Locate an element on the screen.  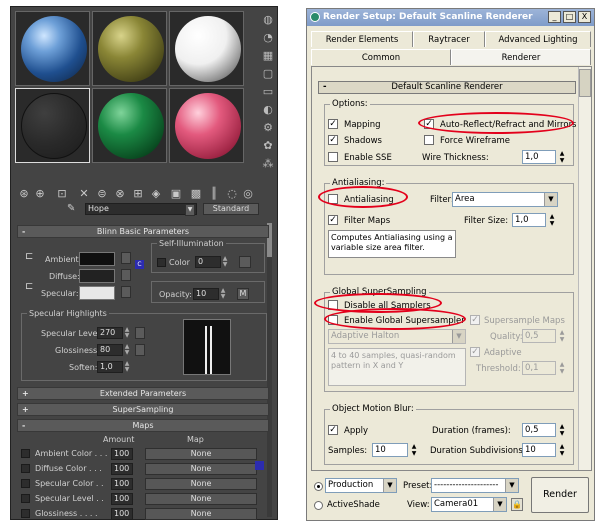
rollout-supersampling: + SuperSampling is located at coordinates (143, 409).